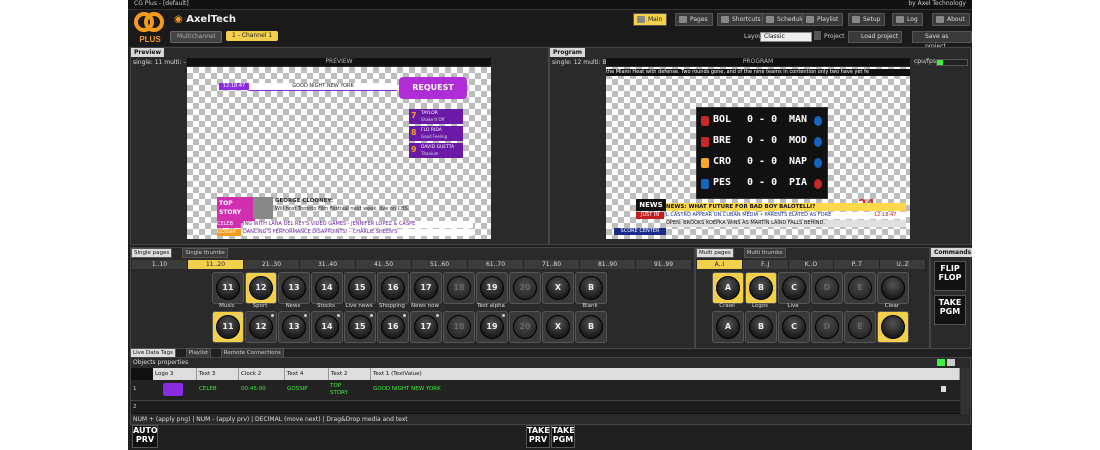 This screenshot has width=1100, height=450. Describe the element at coordinates (160, 264) in the screenshot. I see `range-1--10: 1..10` at that location.